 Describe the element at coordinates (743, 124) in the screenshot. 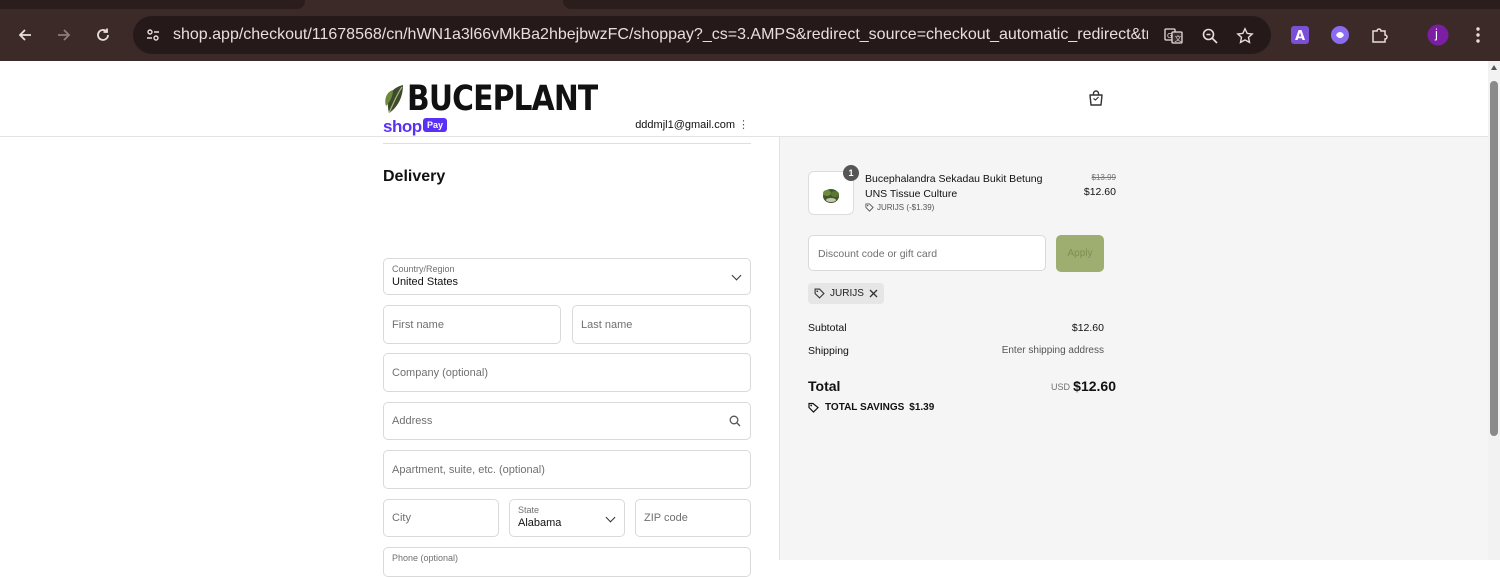

I see `account-menu-icon: ⋮` at that location.